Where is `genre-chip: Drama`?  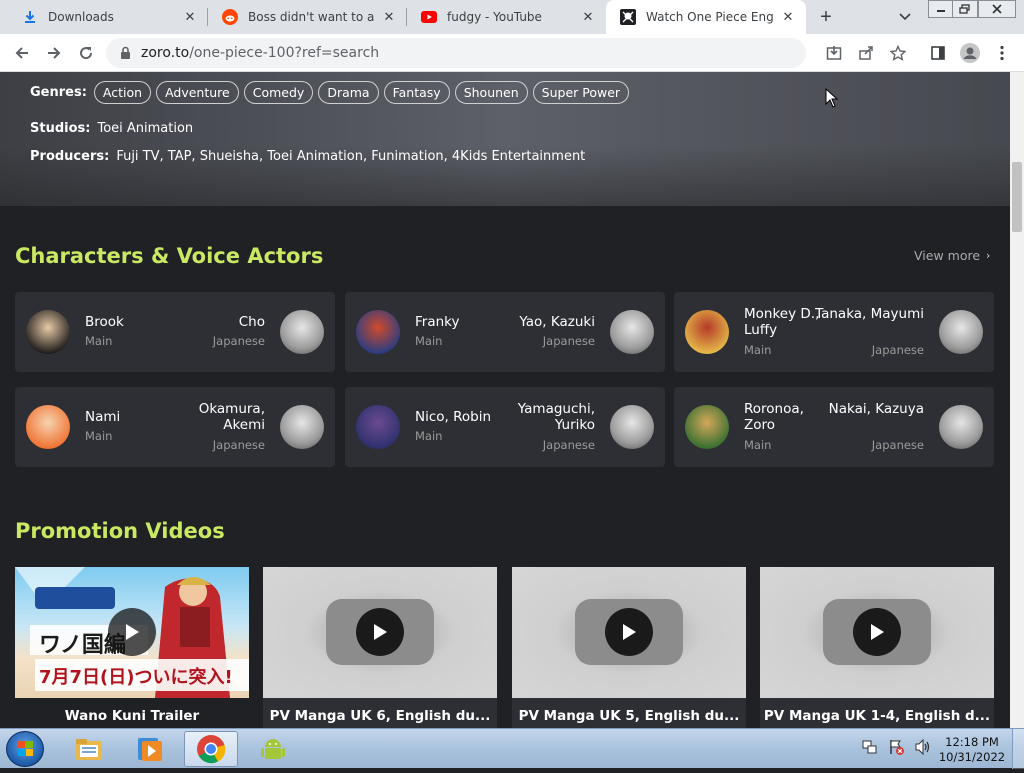
genre-chip: Drama is located at coordinates (348, 92).